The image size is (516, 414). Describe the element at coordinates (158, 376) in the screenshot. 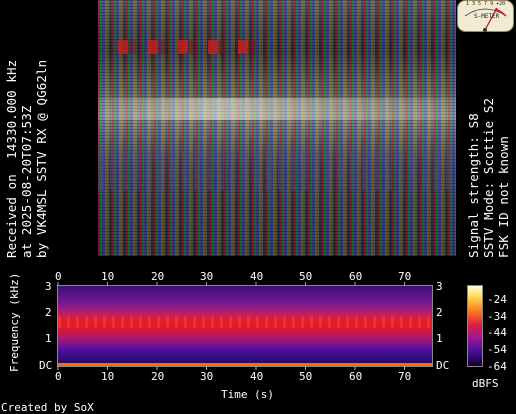

I see `x-tick-bottom: 20` at that location.